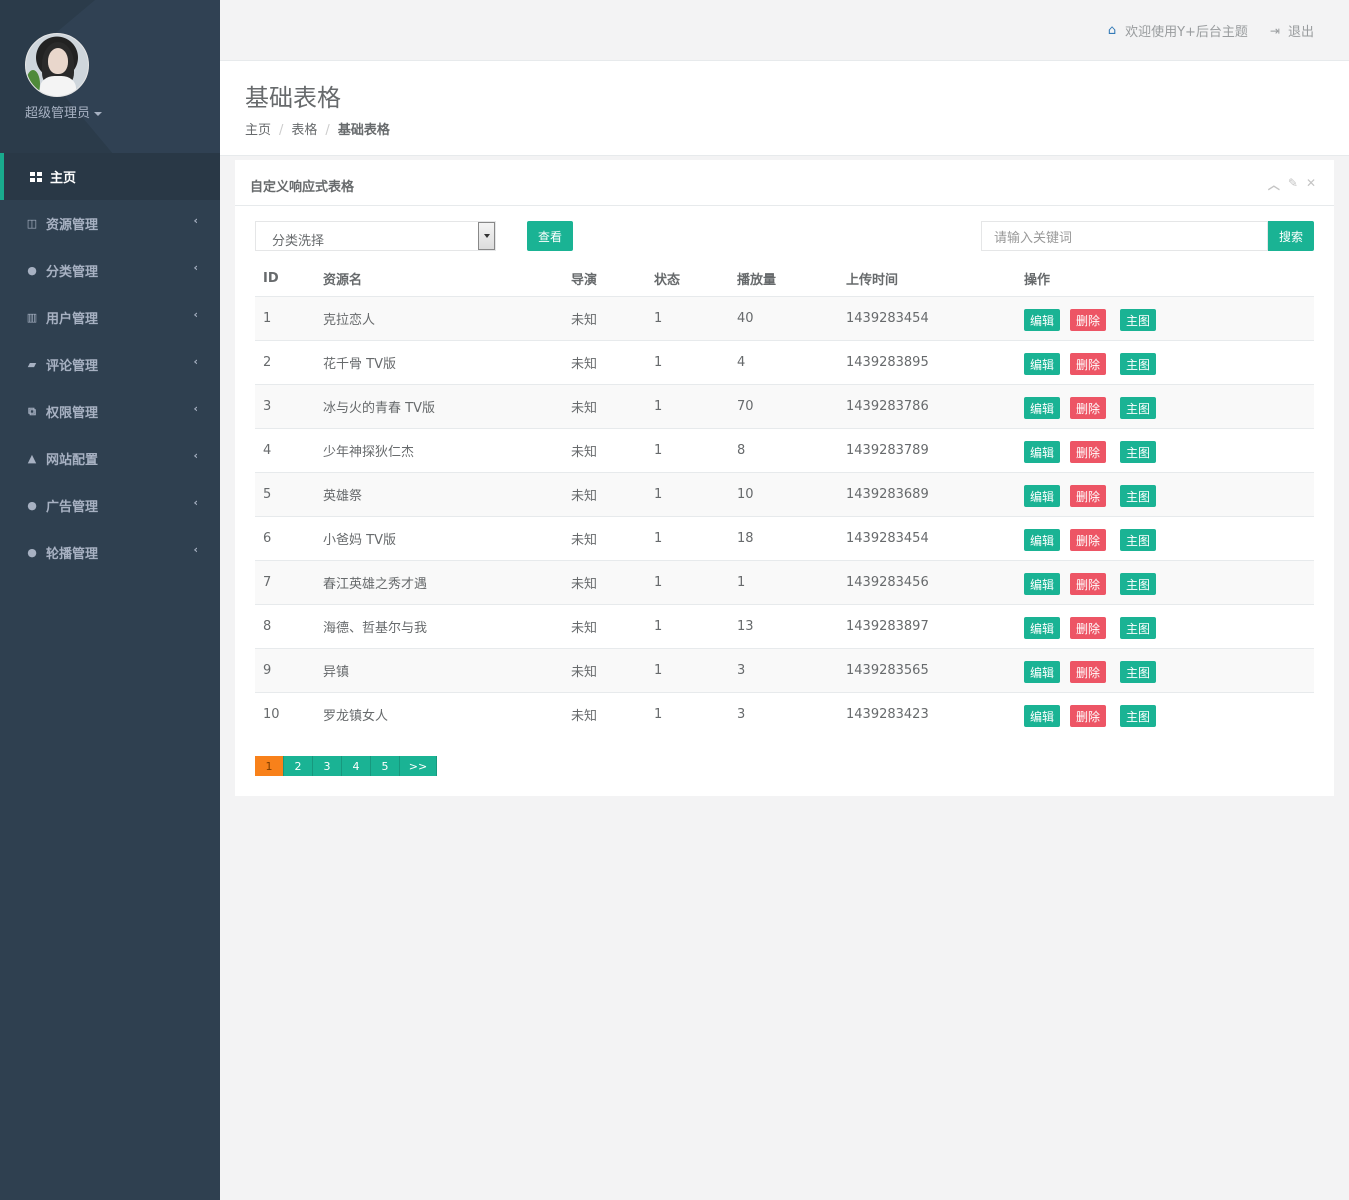 The width and height of the screenshot is (1349, 1200). Describe the element at coordinates (418, 766) in the screenshot. I see `next-page-button: >>` at that location.